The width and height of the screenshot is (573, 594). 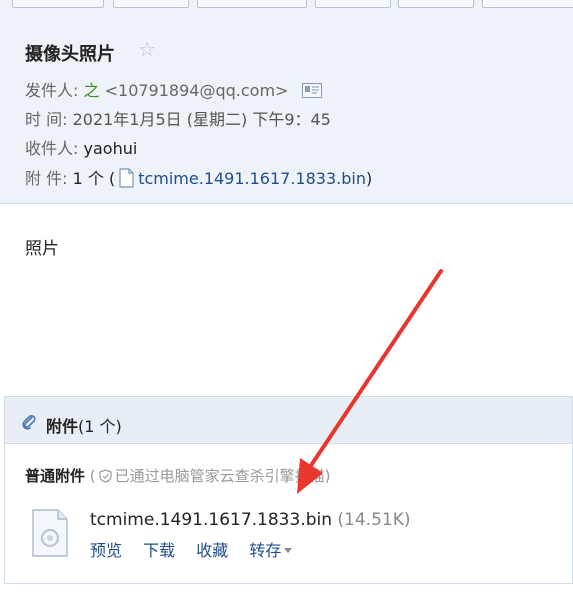 What do you see at coordinates (92, 90) in the screenshot?
I see `sender-name: 之` at bounding box center [92, 90].